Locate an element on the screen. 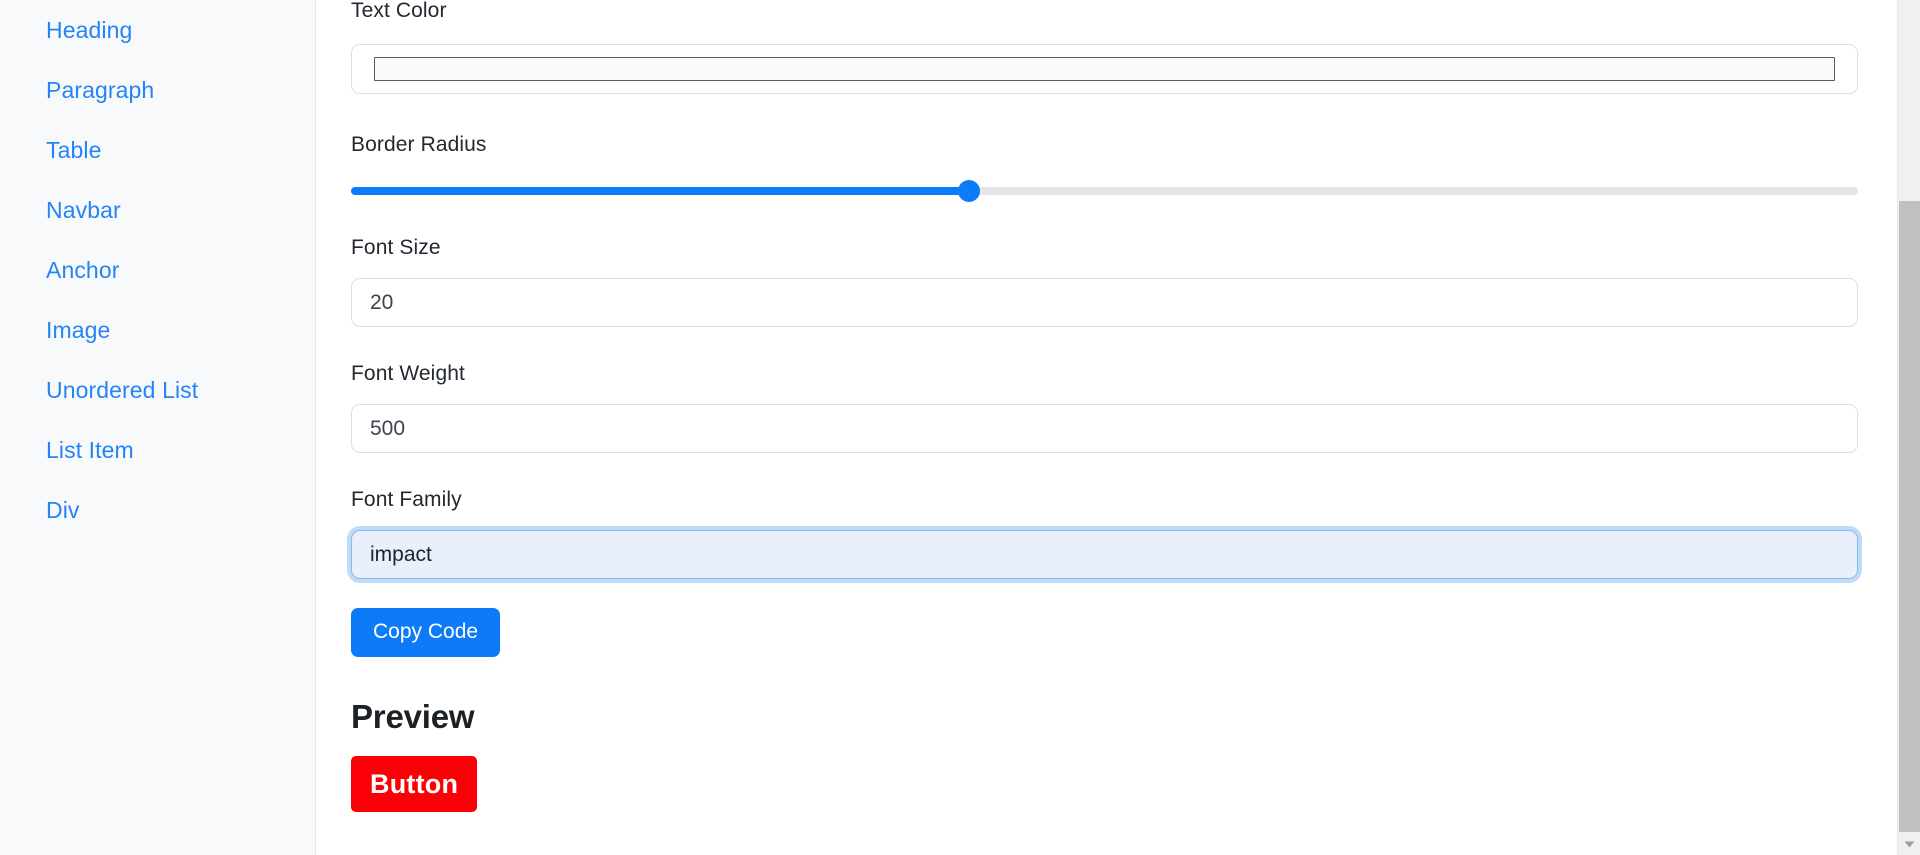 The image size is (1920, 855). border-radius-slider is located at coordinates (1104, 191).